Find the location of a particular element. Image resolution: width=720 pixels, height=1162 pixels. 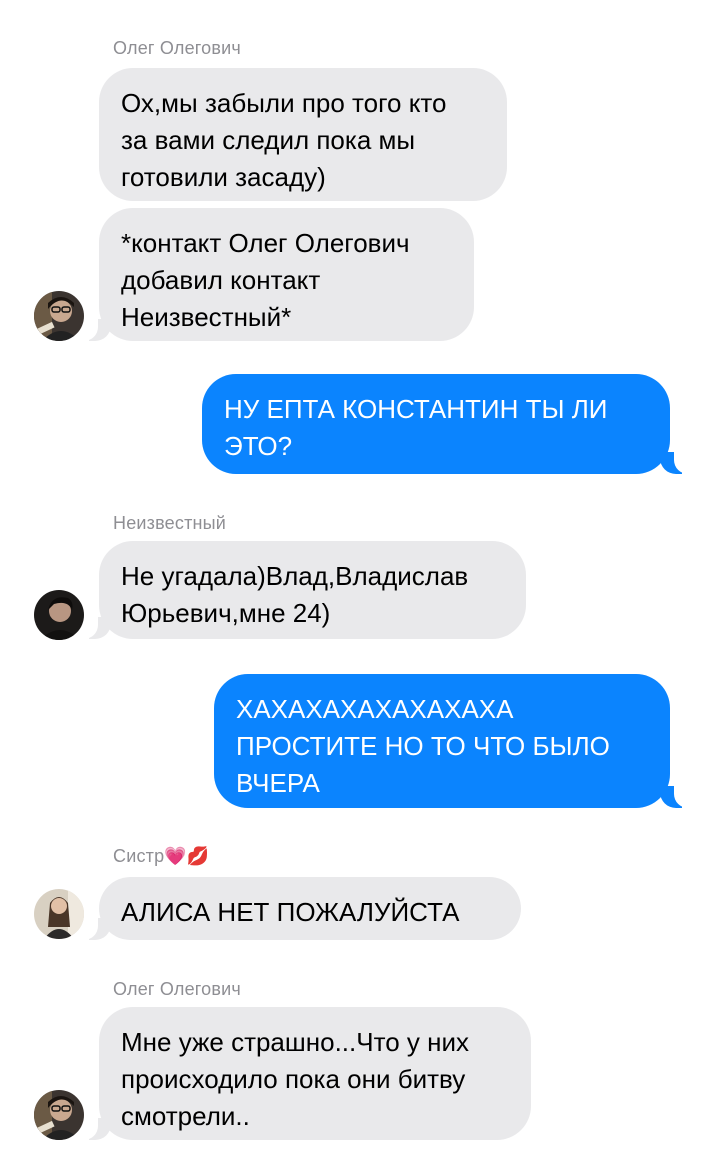

outgoing-message-bubble: НУ ЕПТА КОНСТАНТИН ТЫ ЛИ ЭТО? is located at coordinates (436, 424).